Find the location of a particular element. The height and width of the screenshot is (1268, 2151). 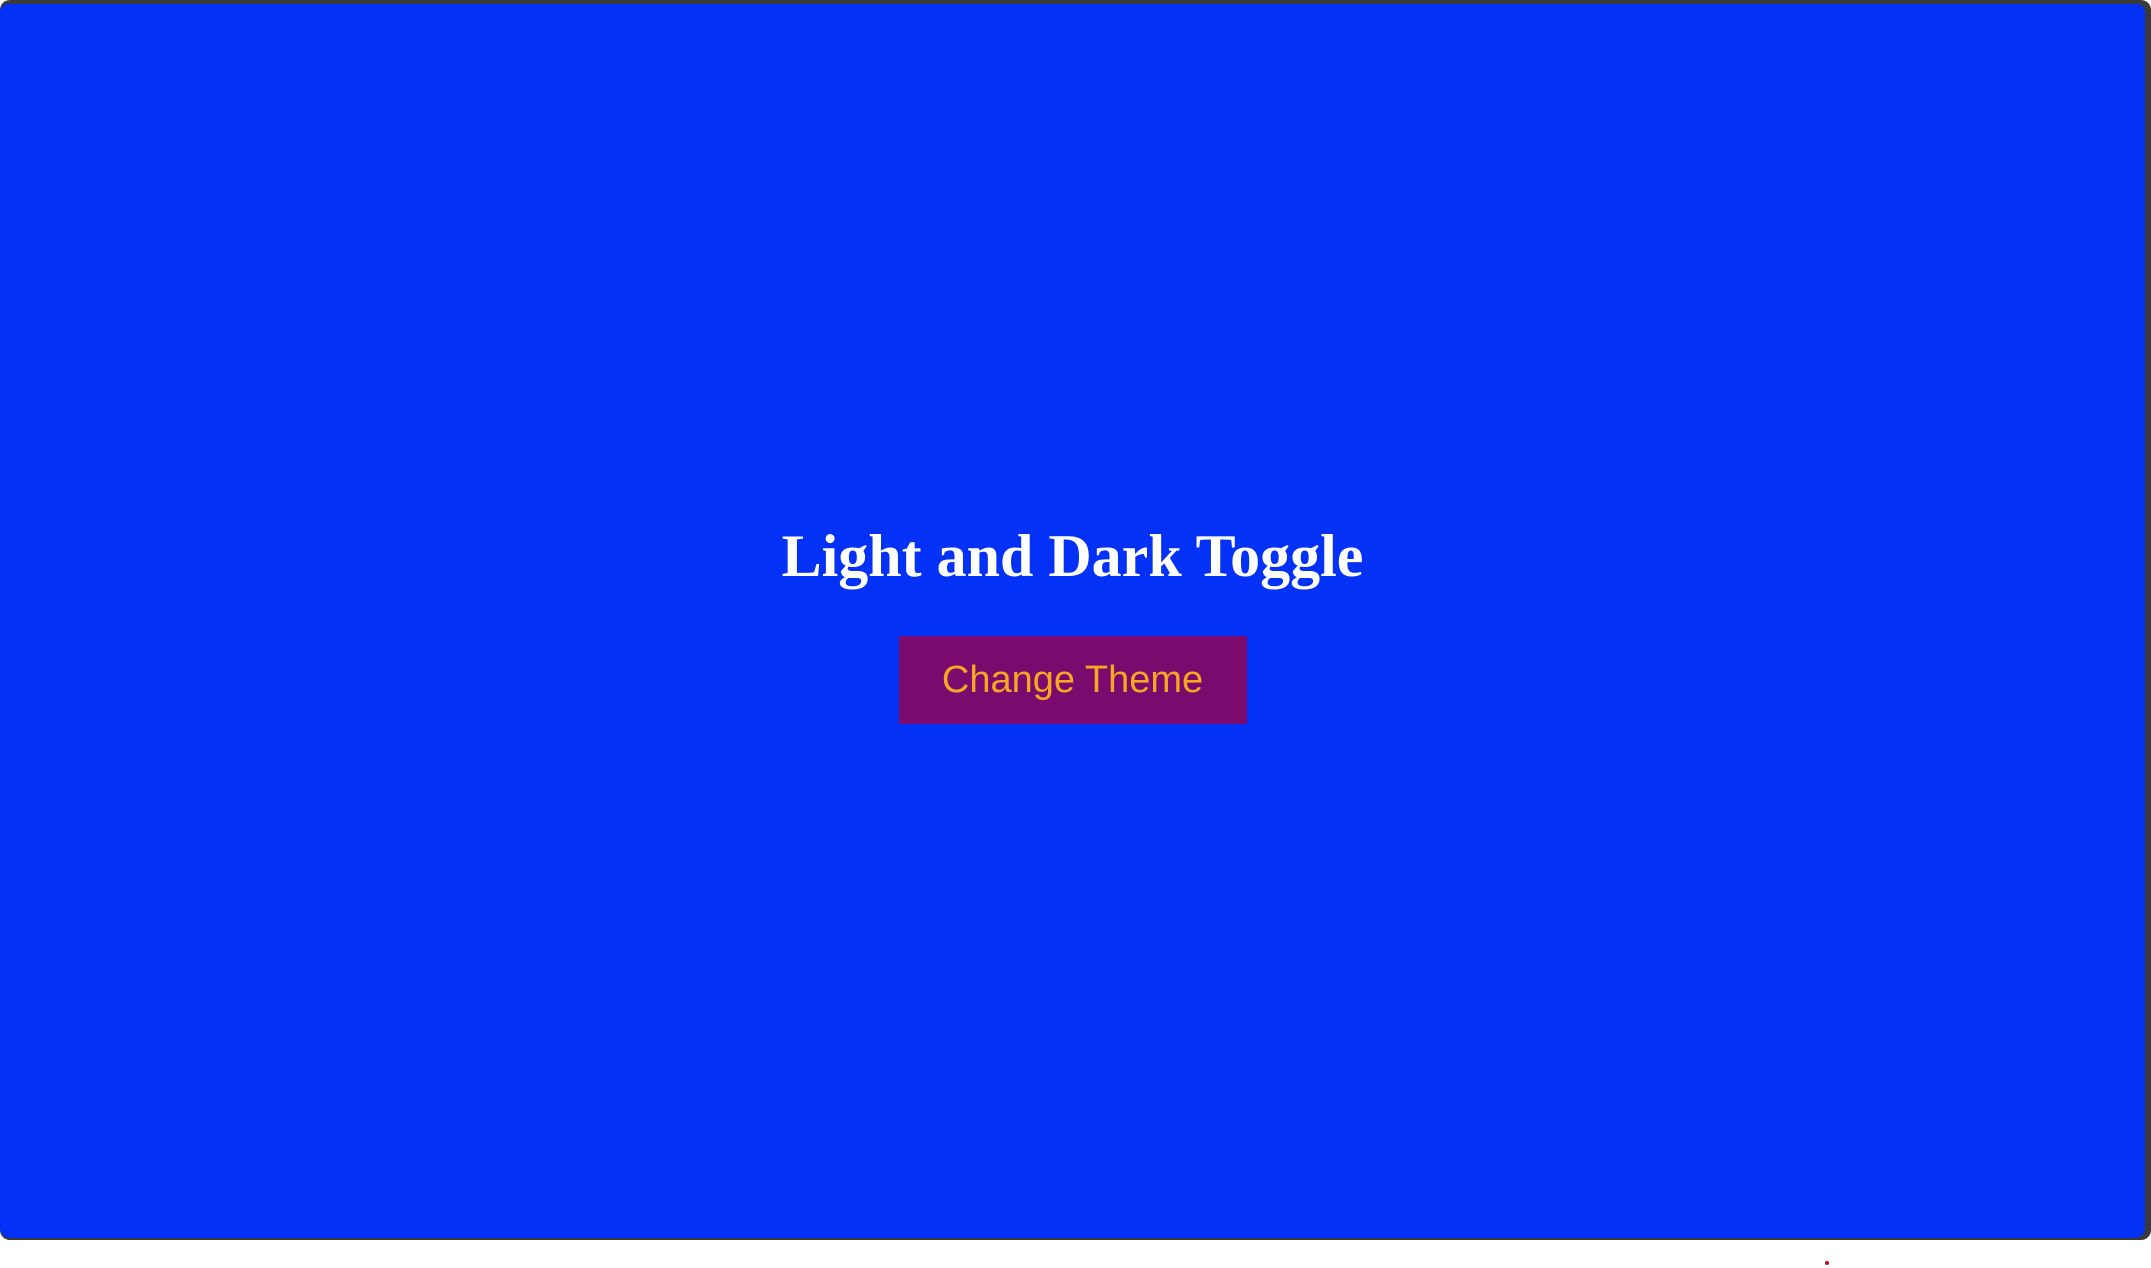

change-theme-button: Change Theme is located at coordinates (1072, 680).